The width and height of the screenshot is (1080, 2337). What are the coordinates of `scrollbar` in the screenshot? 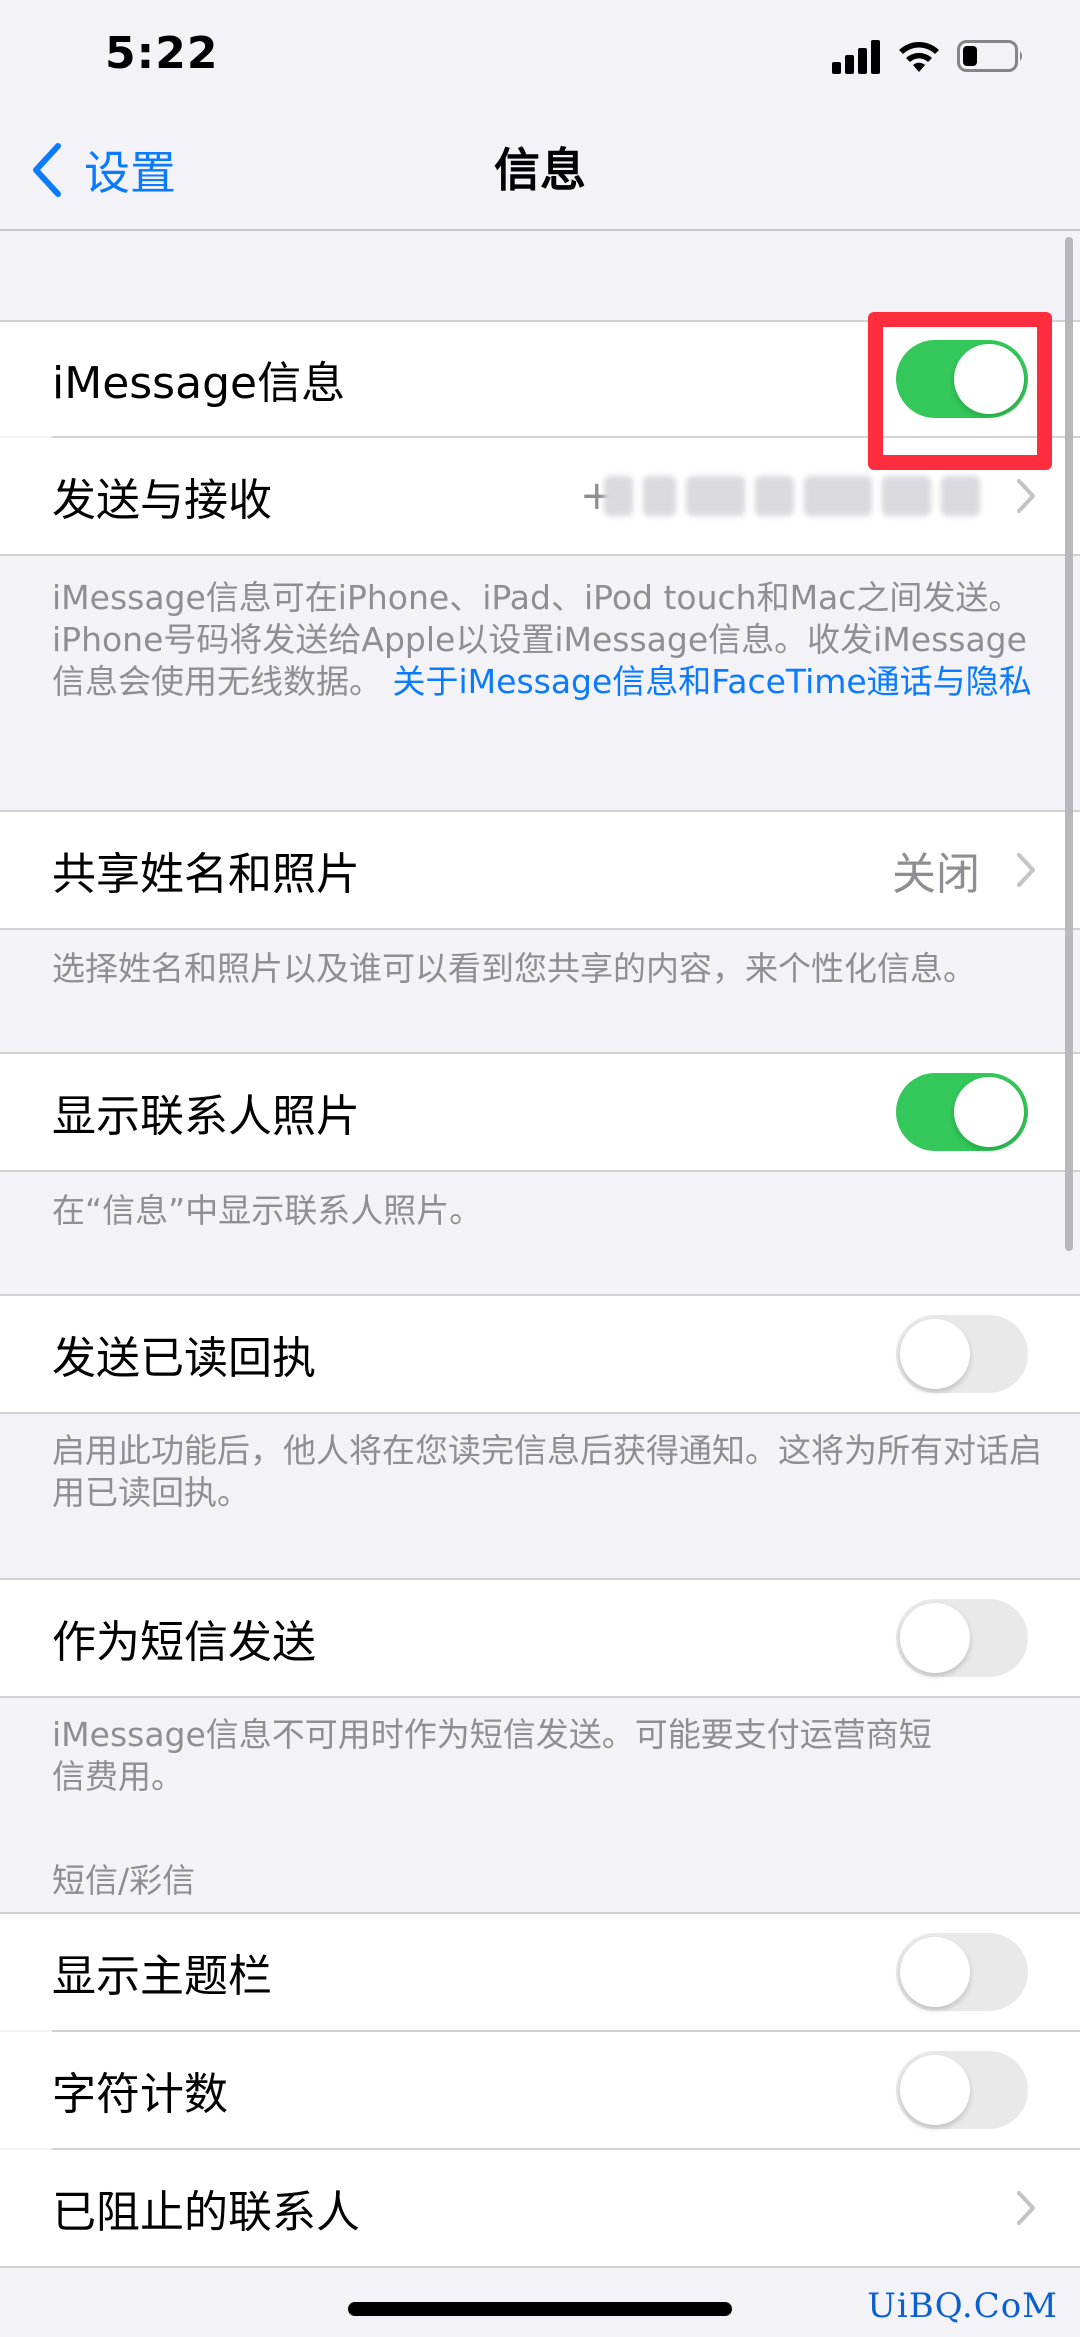 It's located at (1069, 744).